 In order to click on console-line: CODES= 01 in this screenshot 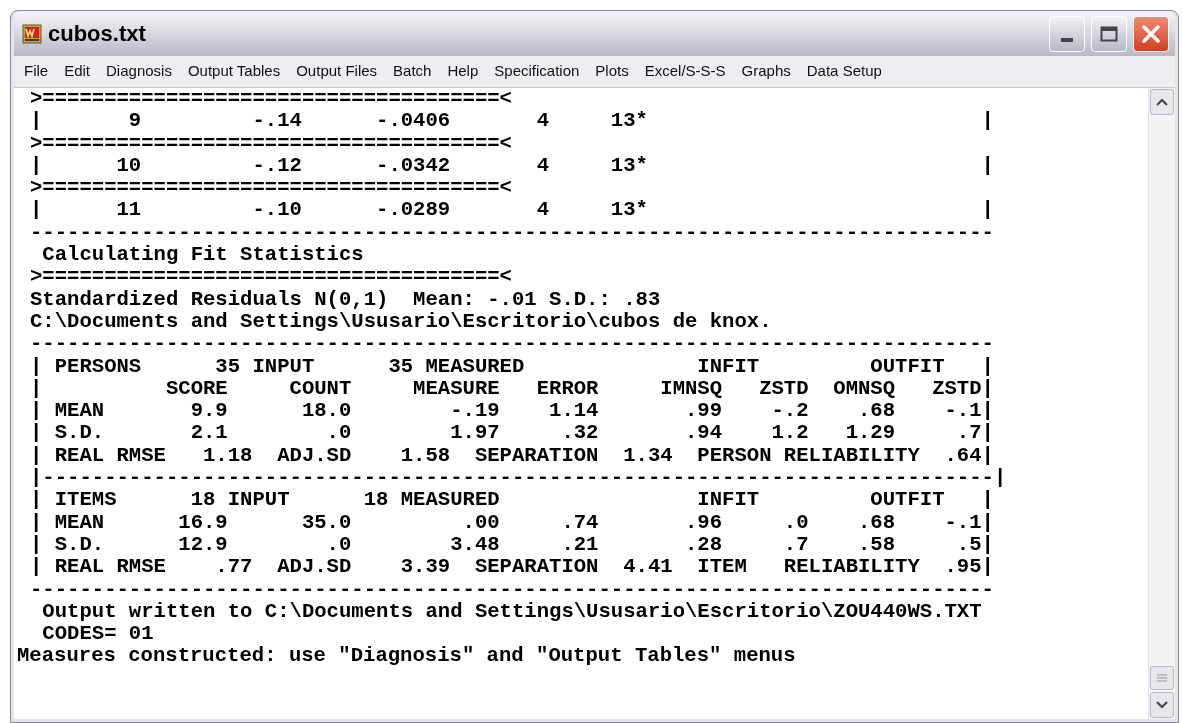, I will do `click(97, 634)`.